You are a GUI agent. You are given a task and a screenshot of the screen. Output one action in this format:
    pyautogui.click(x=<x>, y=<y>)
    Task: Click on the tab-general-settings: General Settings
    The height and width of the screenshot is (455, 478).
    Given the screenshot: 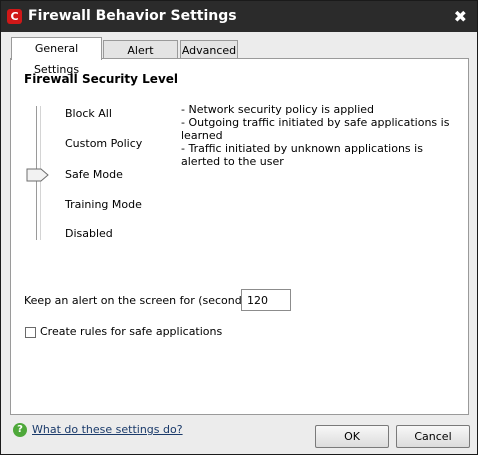 What is the action you would take?
    pyautogui.click(x=56, y=56)
    